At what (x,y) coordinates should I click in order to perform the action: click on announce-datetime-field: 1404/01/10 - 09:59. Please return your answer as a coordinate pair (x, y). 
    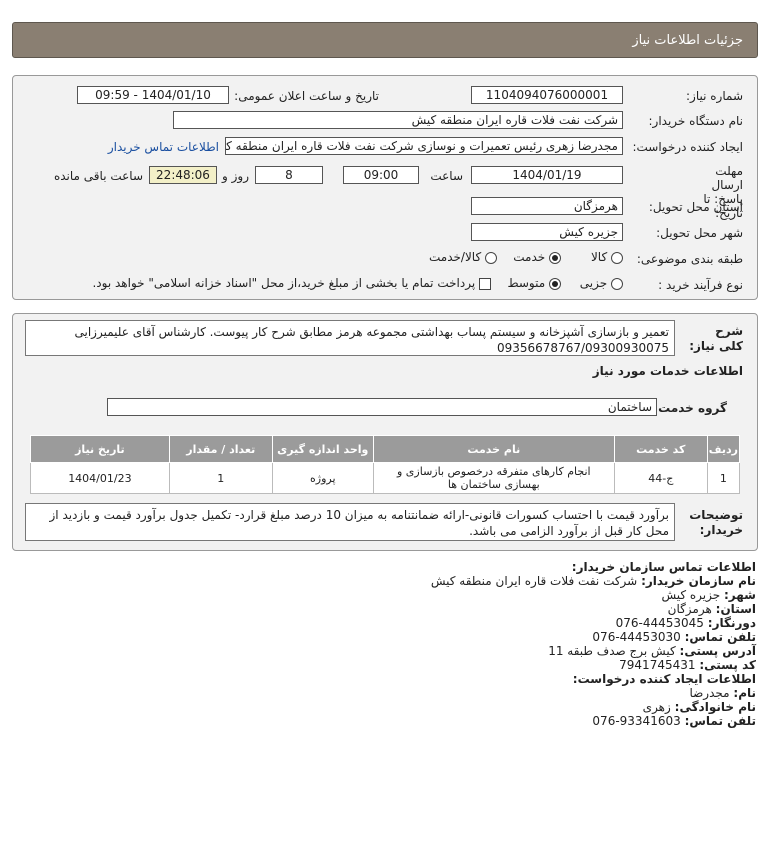
    Looking at the image, I should click on (153, 95).